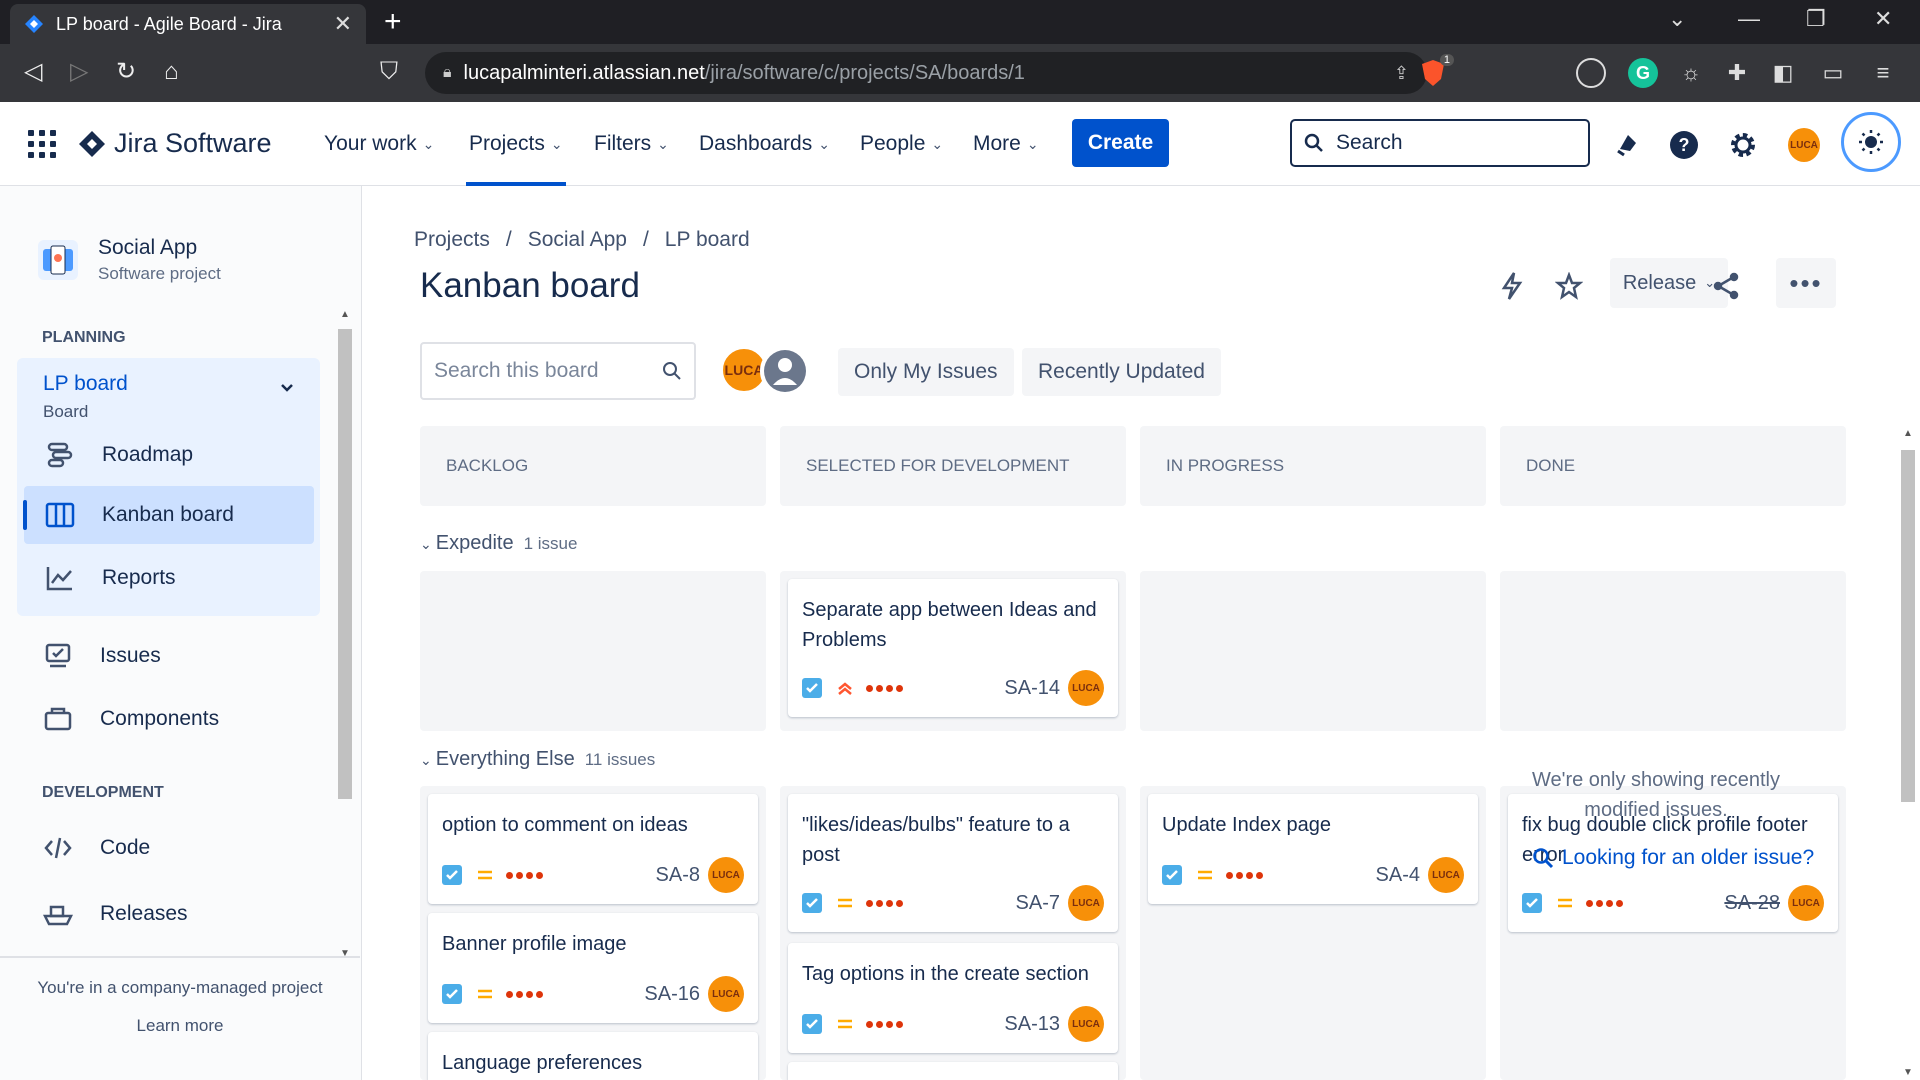 Image resolution: width=1920 pixels, height=1080 pixels. What do you see at coordinates (593, 968) in the screenshot?
I see `issue-card: Banner profile image SA-16 LUCA` at bounding box center [593, 968].